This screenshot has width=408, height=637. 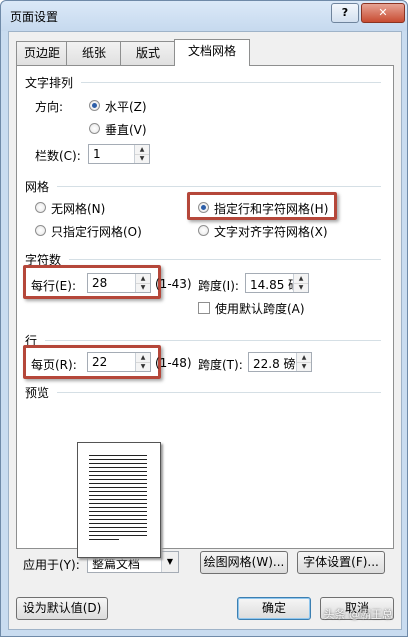 I want to click on snap-to-chars-label: 文字对齐字符网格(X), so click(x=271, y=232).